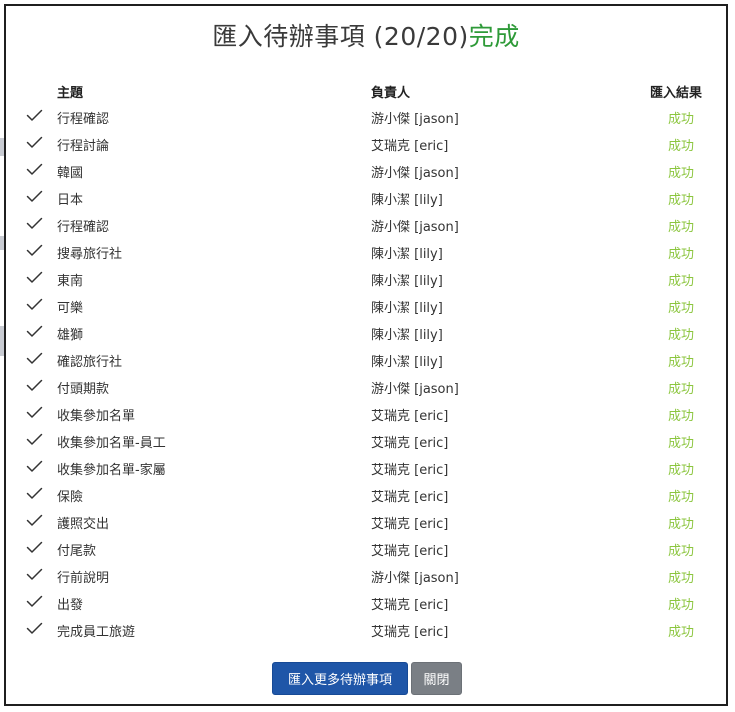  What do you see at coordinates (366, 467) in the screenshot?
I see `table-row: 收集參加名單-家屬 艾瑞克 [eric] 成功` at bounding box center [366, 467].